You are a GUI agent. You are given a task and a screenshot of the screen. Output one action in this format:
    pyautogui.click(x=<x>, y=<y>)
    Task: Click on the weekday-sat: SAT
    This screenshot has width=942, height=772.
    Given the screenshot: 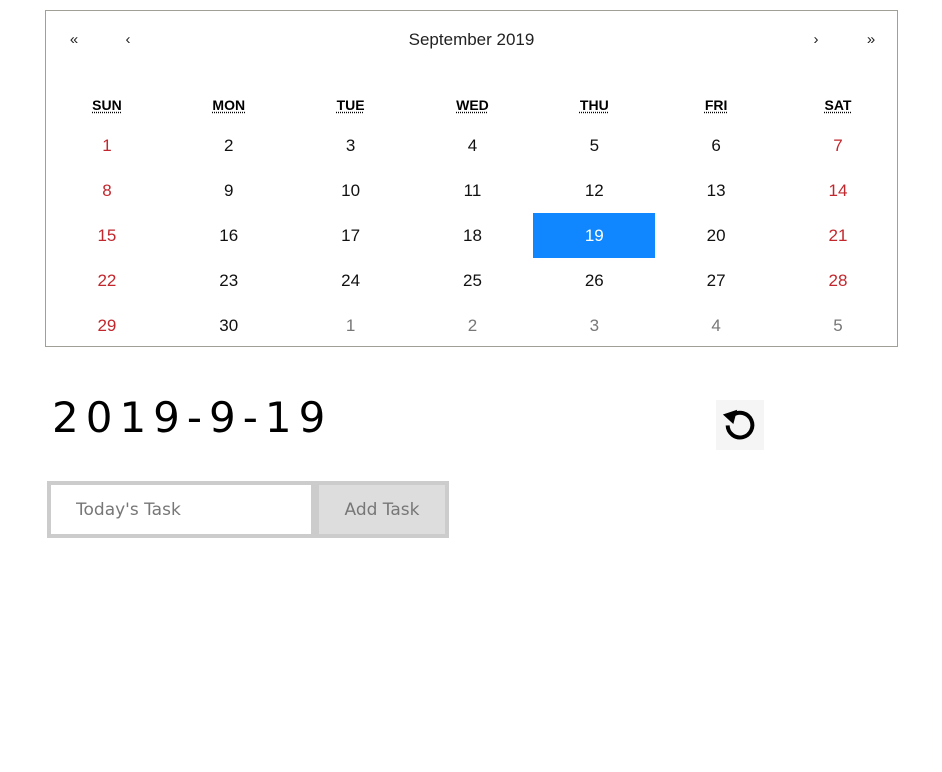 What is the action you would take?
    pyautogui.click(x=838, y=105)
    